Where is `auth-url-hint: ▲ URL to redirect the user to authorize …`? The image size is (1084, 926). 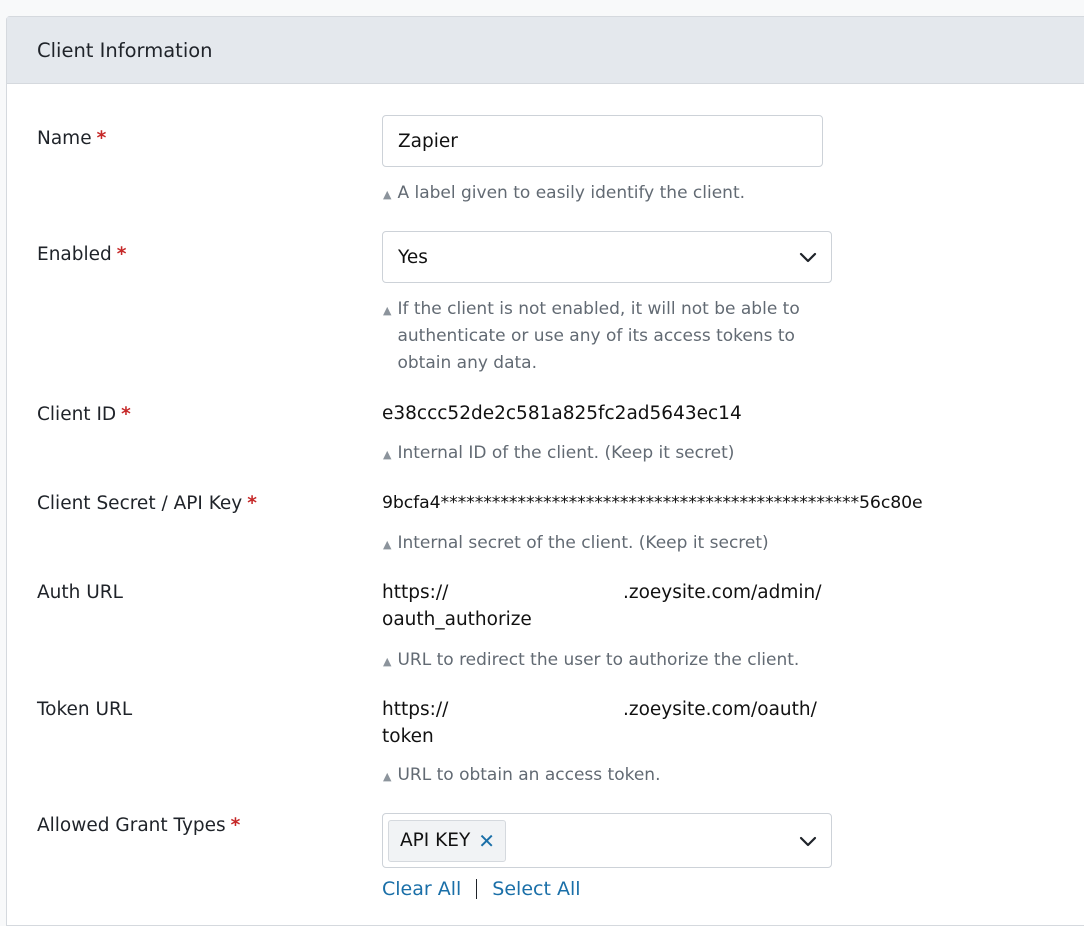
auth-url-hint: ▲ URL to redirect the user to authorize … is located at coordinates (591, 661).